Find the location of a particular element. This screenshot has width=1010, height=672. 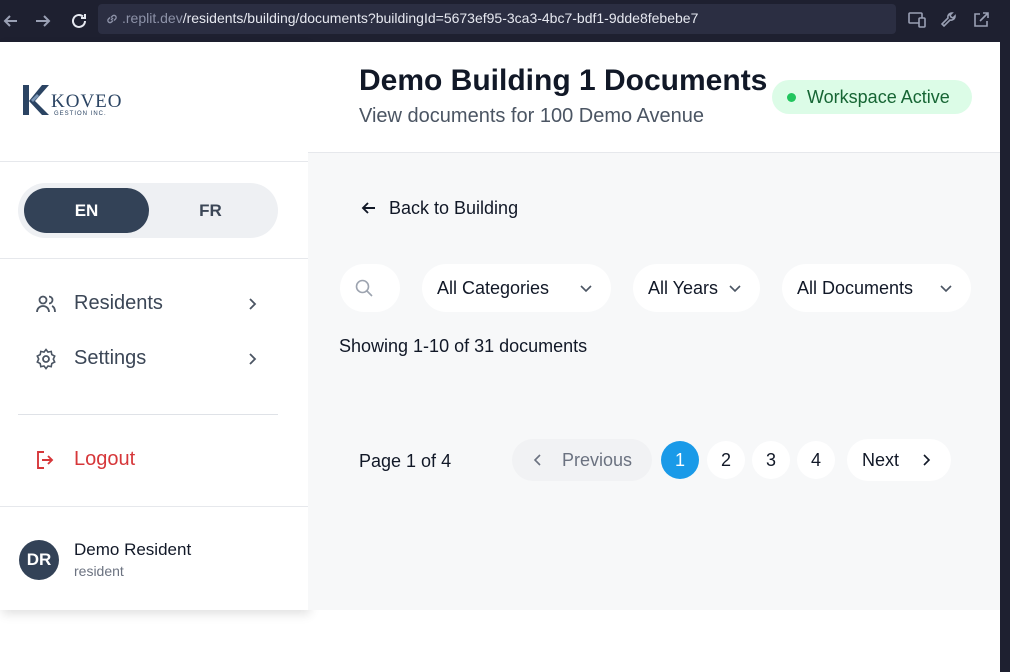

logout-icon is located at coordinates (45, 460).